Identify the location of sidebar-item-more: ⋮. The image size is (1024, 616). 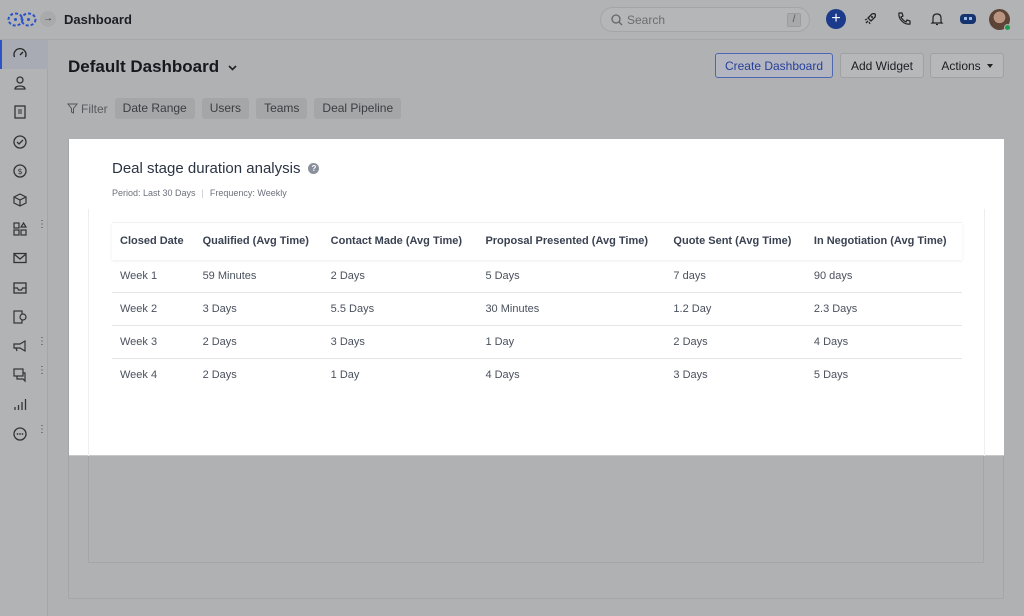
(24, 434).